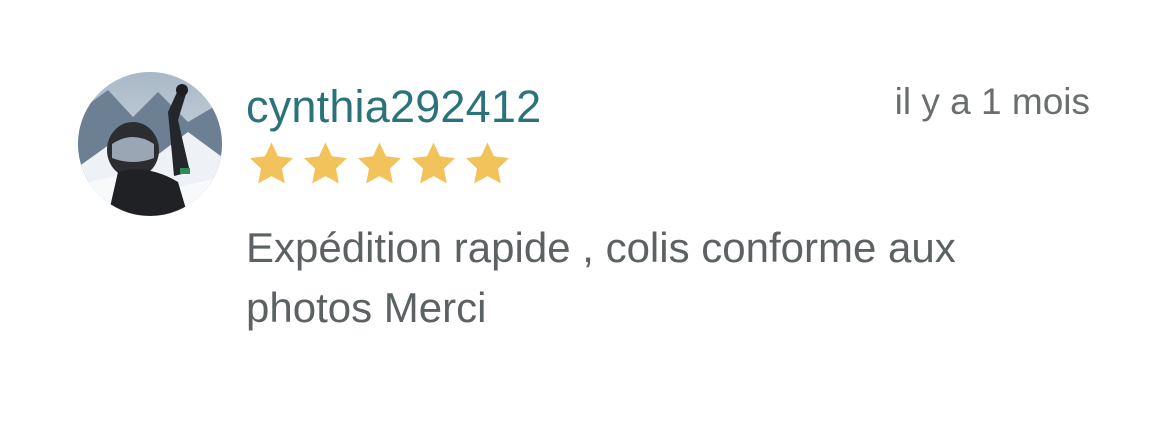 The height and width of the screenshot is (435, 1166). Describe the element at coordinates (992, 101) in the screenshot. I see `review-timestamp: il y a 1 mois` at that location.